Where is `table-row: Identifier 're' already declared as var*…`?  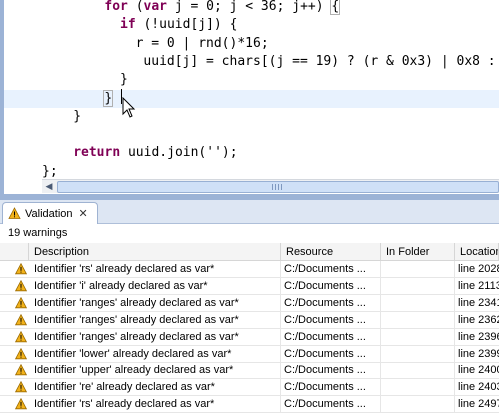
table-row: Identifier 're' already declared as var*… is located at coordinates (249, 388).